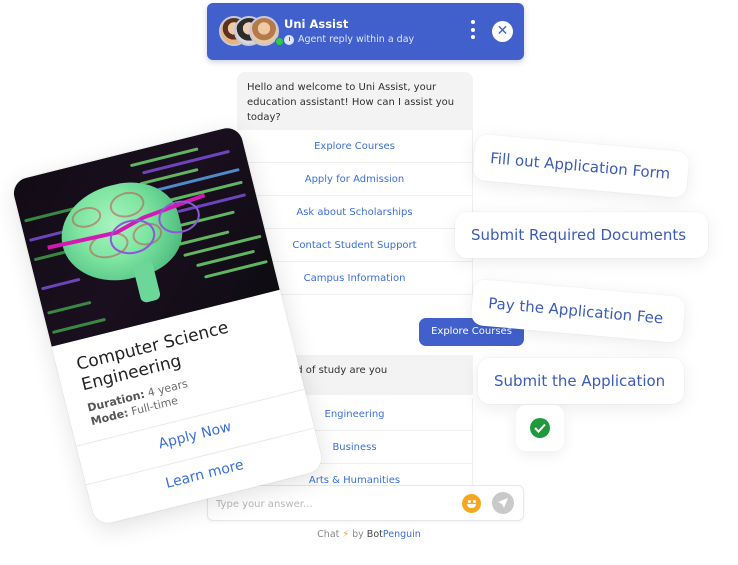 The height and width of the screenshot is (565, 738). Describe the element at coordinates (279, 41) in the screenshot. I see `online-status-dot` at that location.